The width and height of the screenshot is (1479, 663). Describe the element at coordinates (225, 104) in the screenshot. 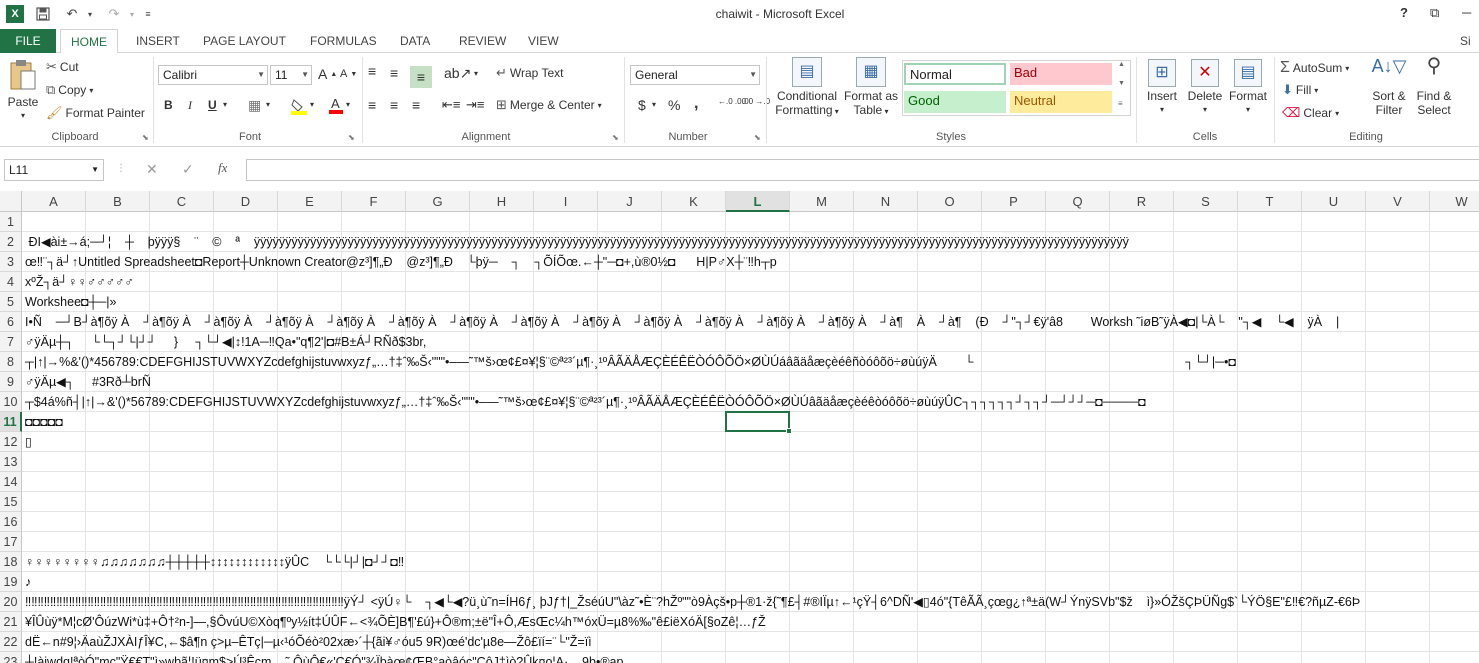

I see `underline-dropdown-icon: ▾` at that location.